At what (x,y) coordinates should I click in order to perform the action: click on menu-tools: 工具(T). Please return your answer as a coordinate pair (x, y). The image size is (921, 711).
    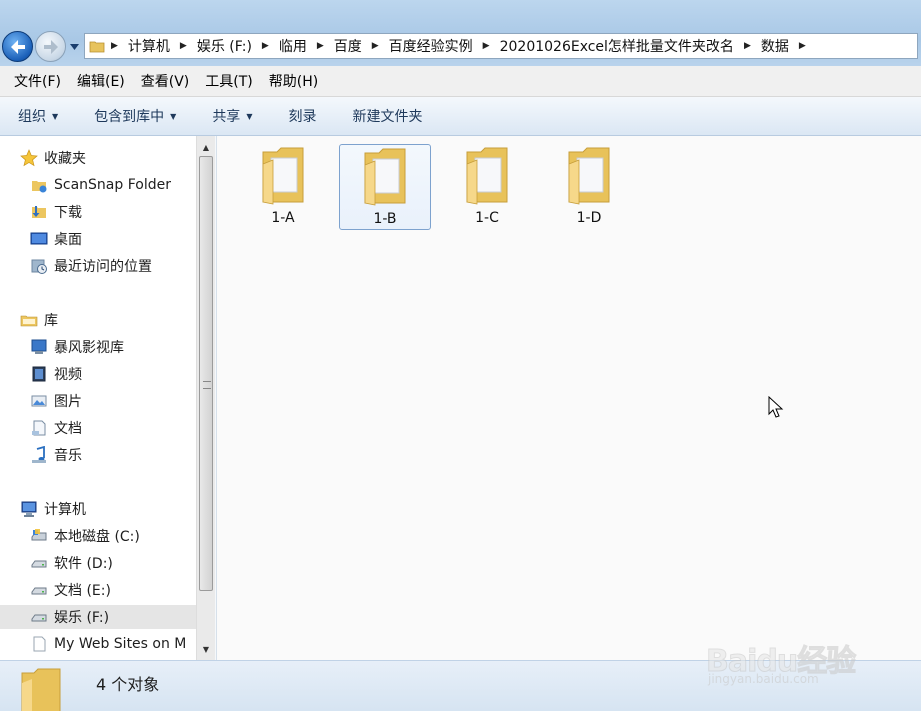
    Looking at the image, I should click on (228, 81).